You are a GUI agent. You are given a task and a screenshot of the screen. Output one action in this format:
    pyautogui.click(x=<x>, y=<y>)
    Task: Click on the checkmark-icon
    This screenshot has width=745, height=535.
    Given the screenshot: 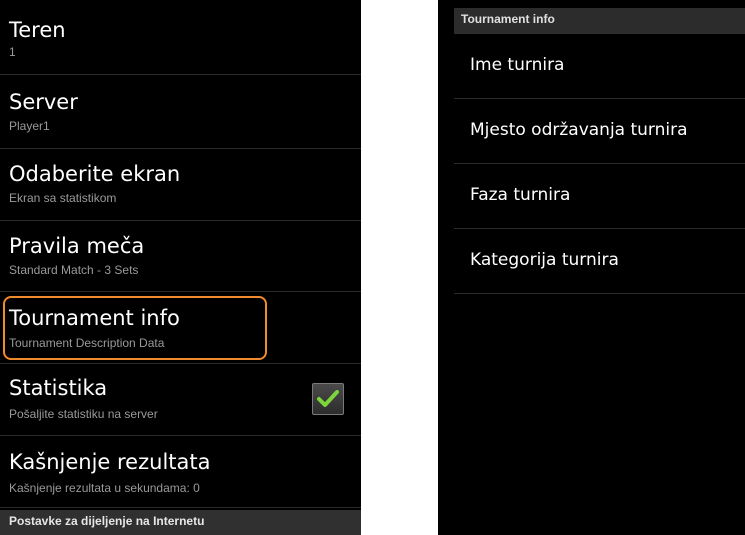 What is the action you would take?
    pyautogui.click(x=328, y=398)
    